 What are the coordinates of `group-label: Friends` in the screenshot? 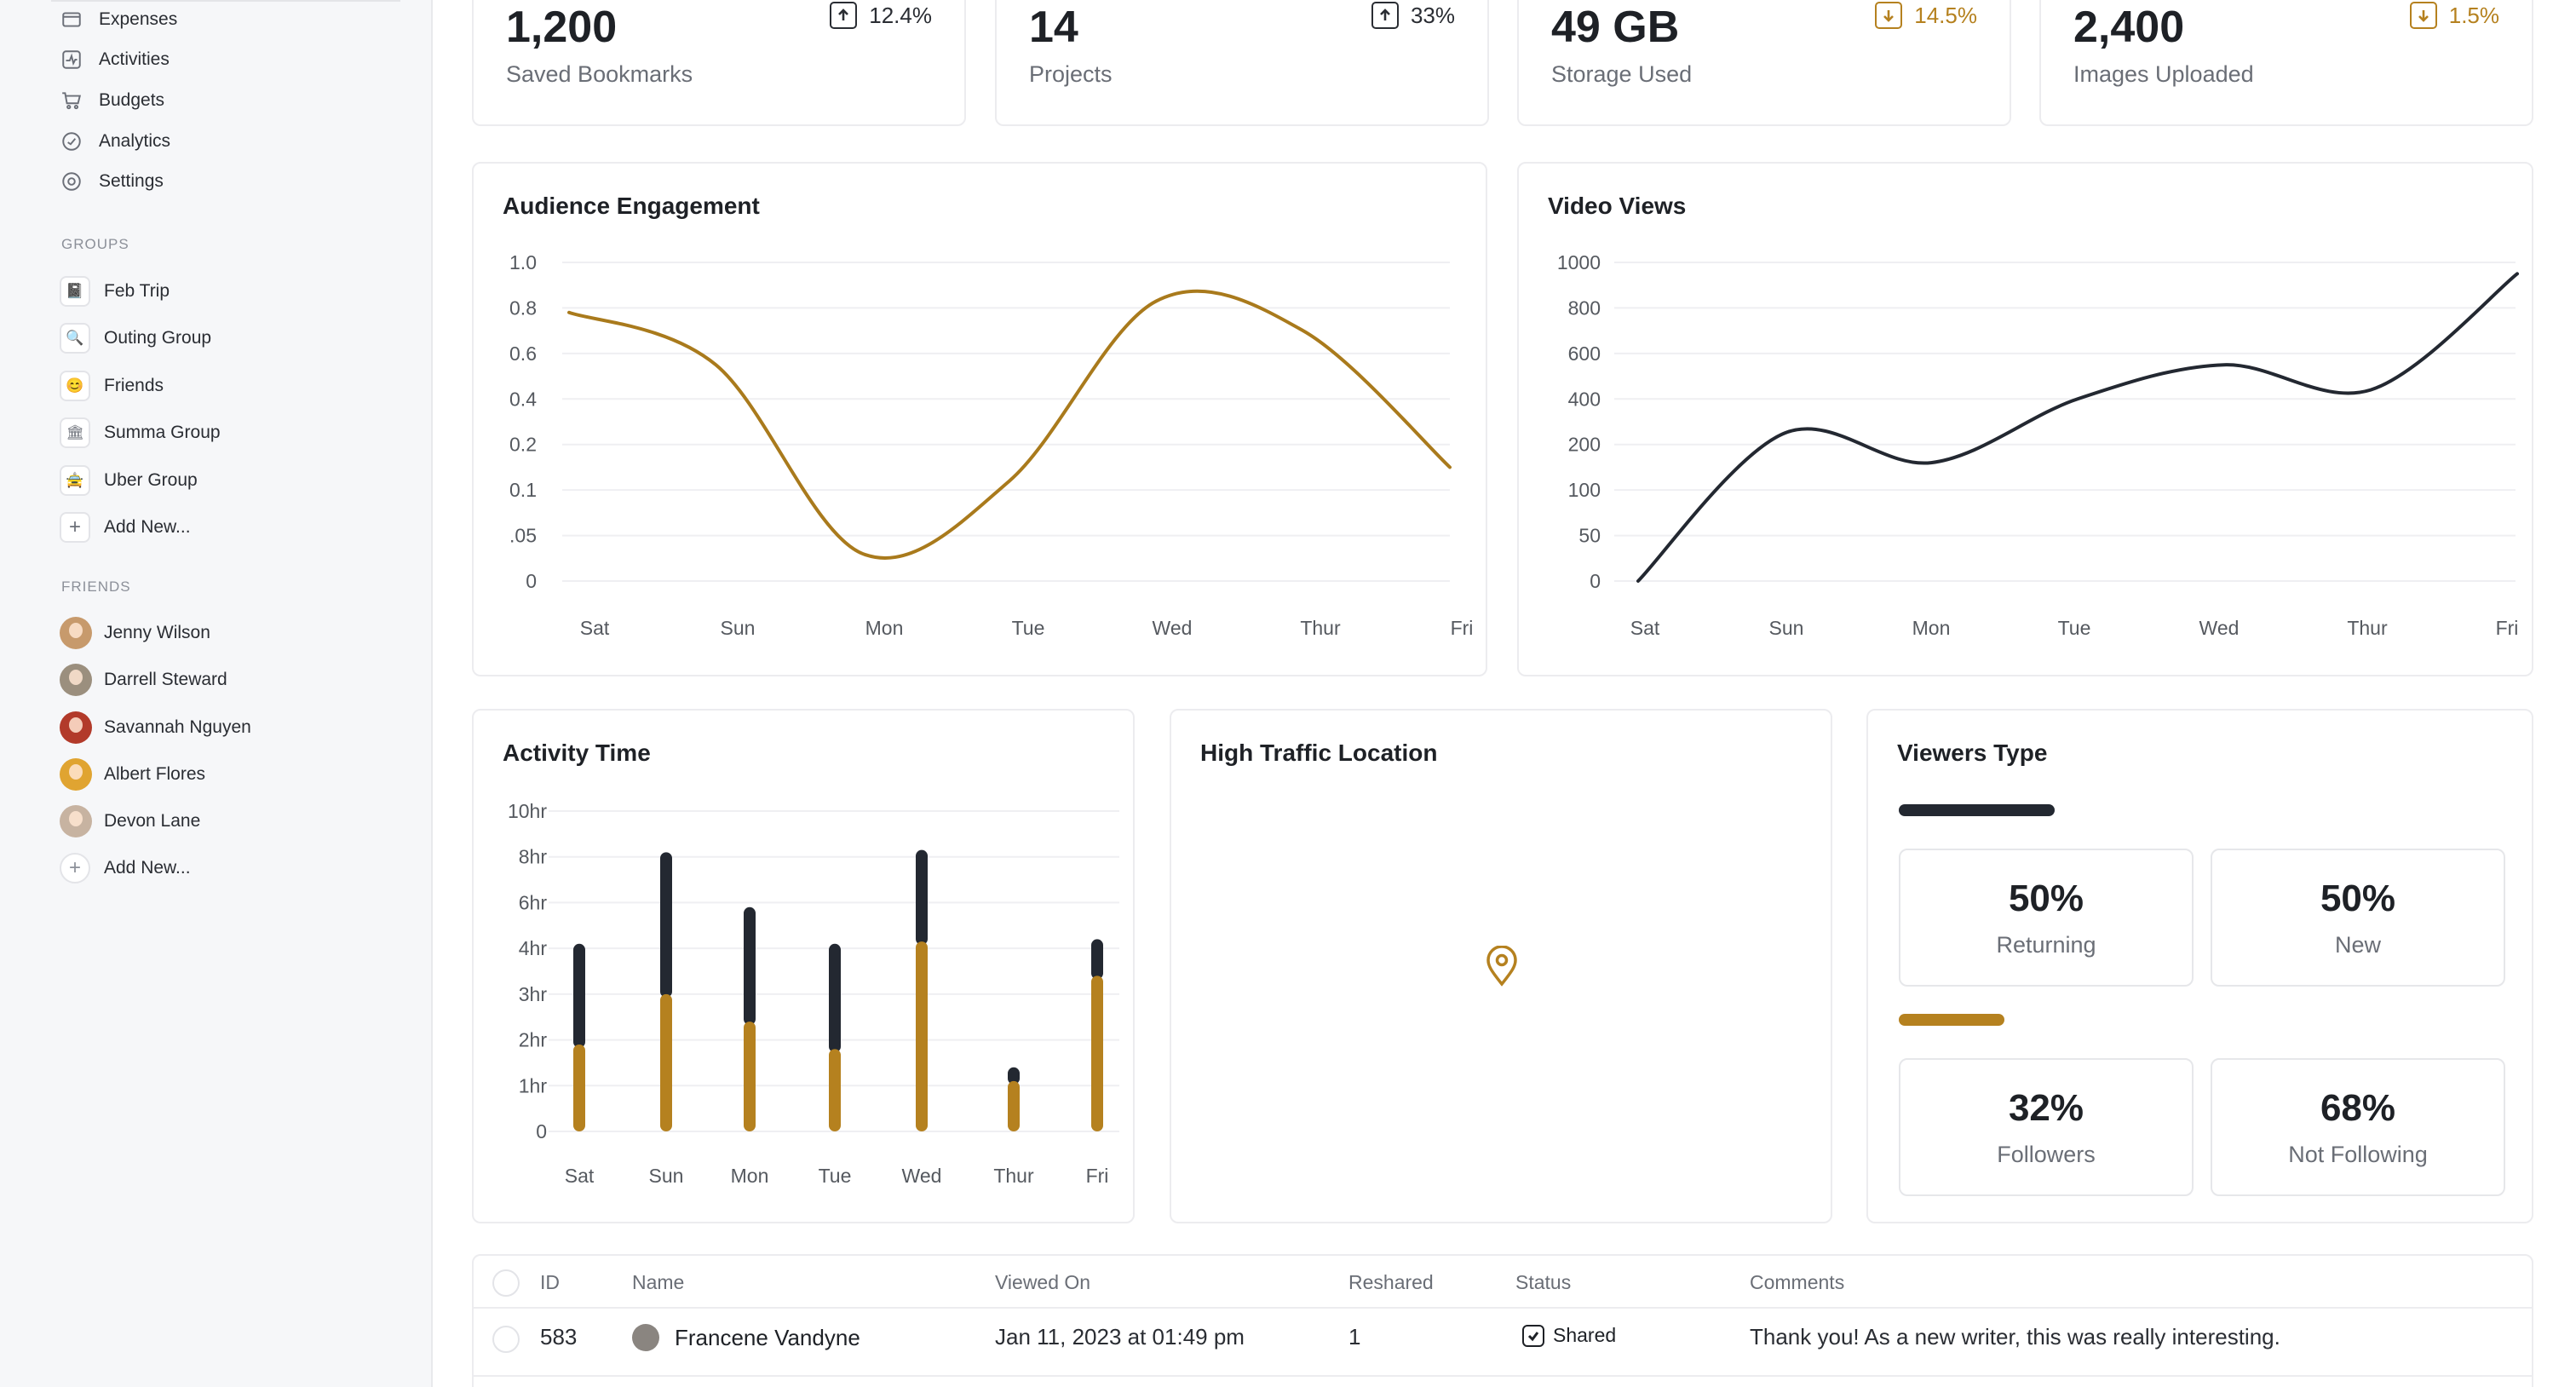 It's located at (134, 385).